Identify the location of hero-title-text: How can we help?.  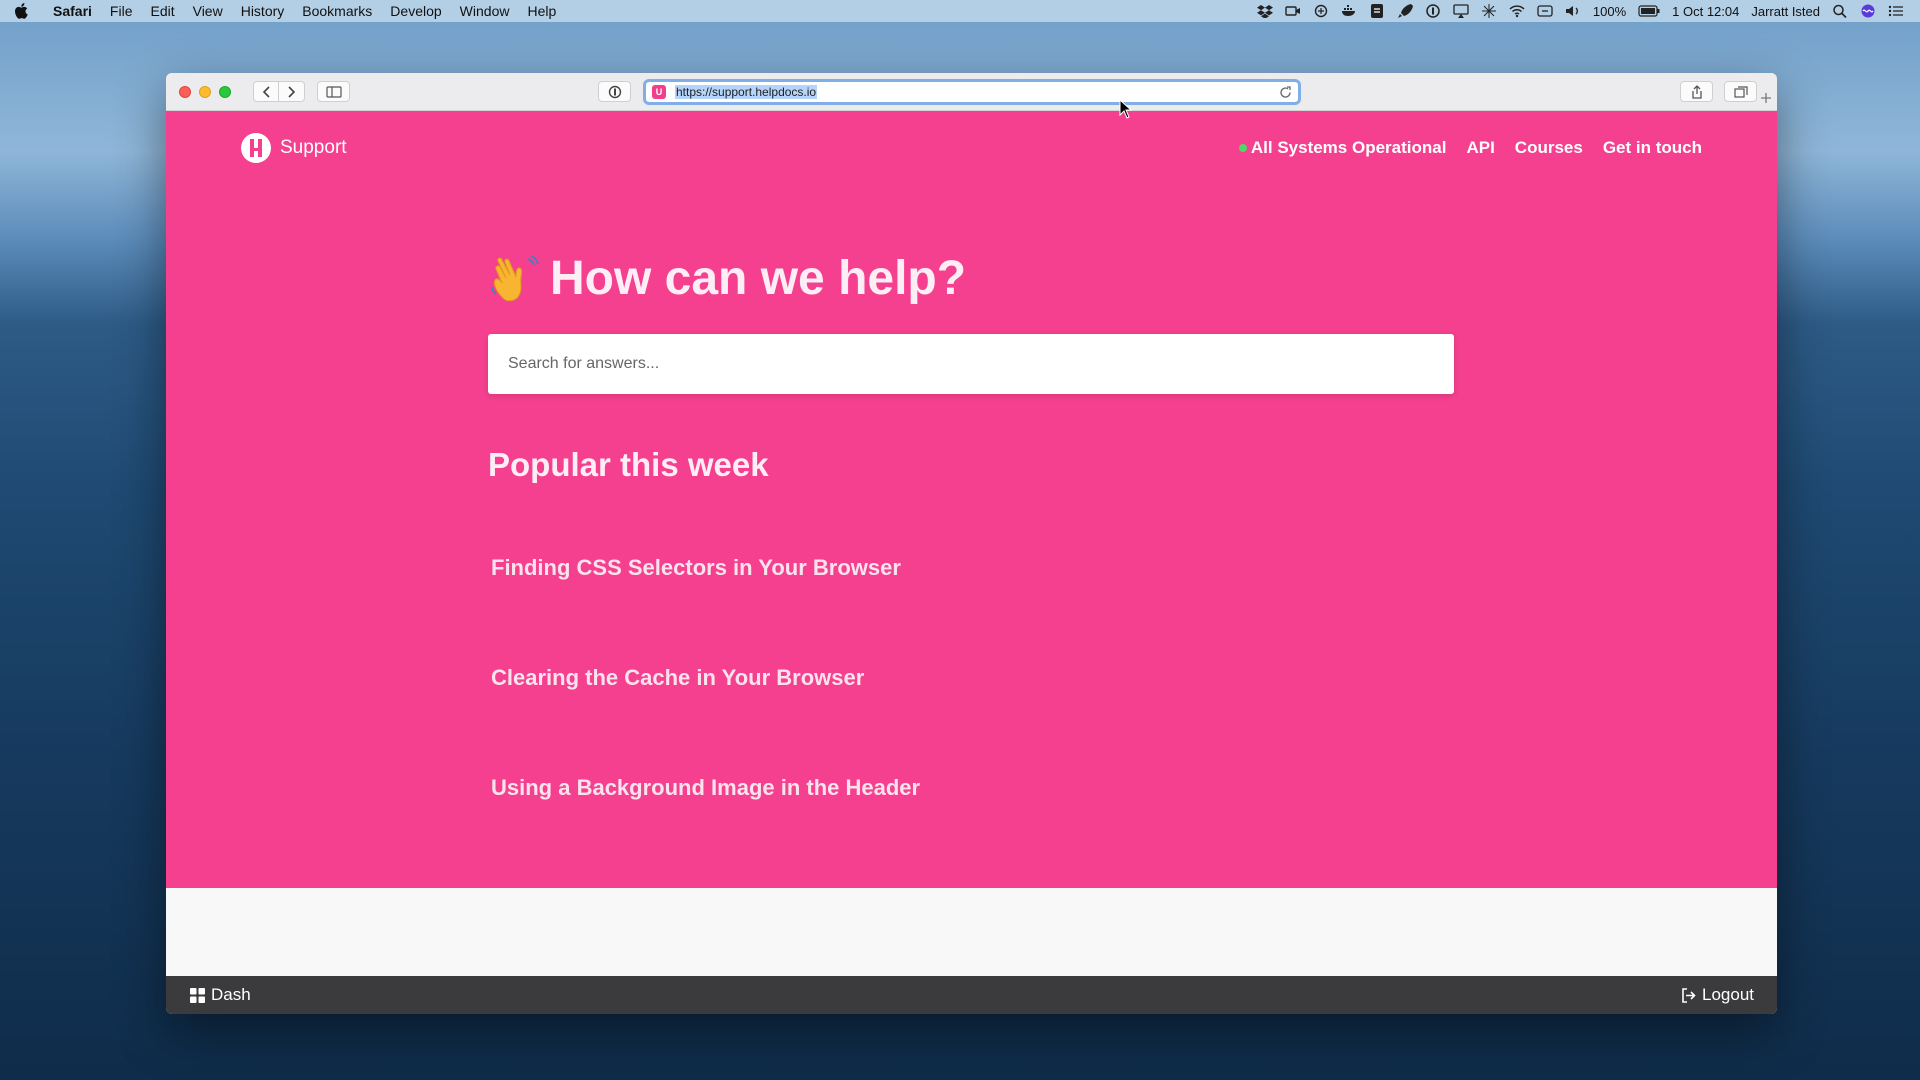
(758, 278).